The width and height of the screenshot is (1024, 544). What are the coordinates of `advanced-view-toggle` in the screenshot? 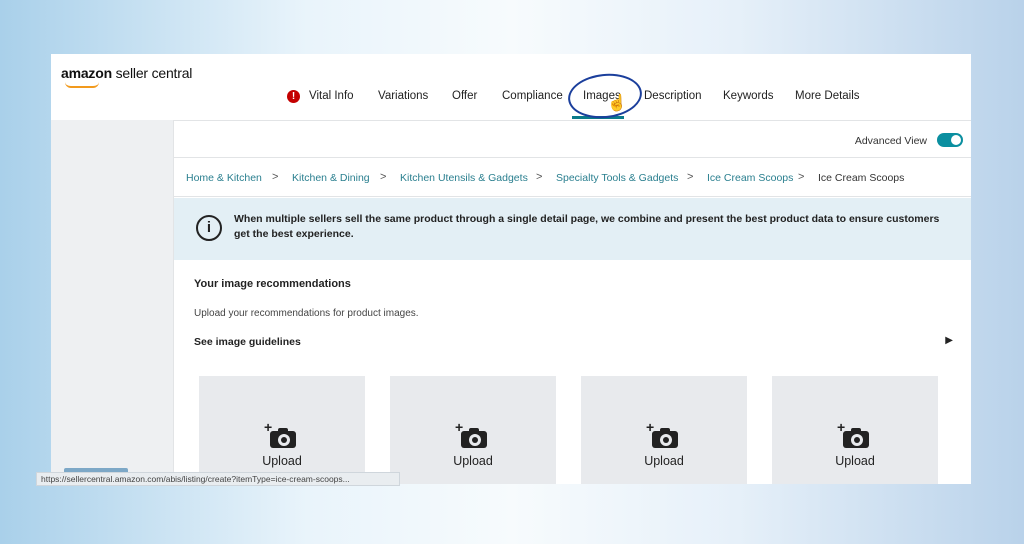 It's located at (950, 140).